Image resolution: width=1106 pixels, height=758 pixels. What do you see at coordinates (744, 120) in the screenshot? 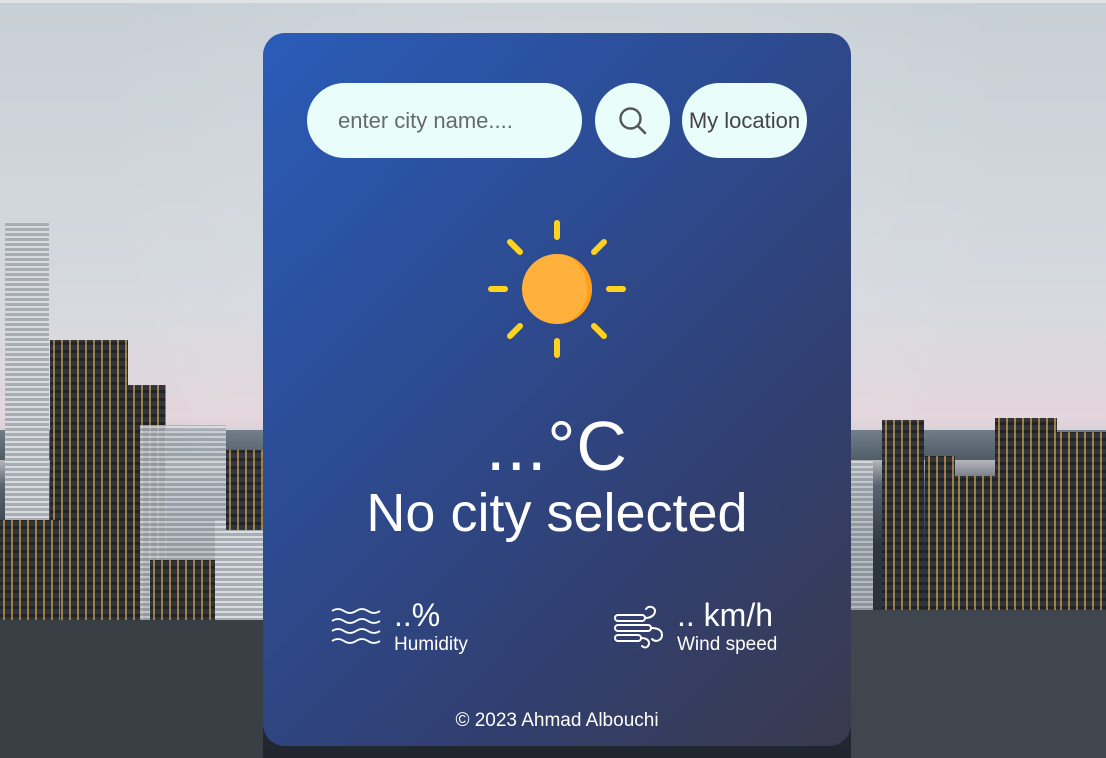
I see `my-location-button: My location` at bounding box center [744, 120].